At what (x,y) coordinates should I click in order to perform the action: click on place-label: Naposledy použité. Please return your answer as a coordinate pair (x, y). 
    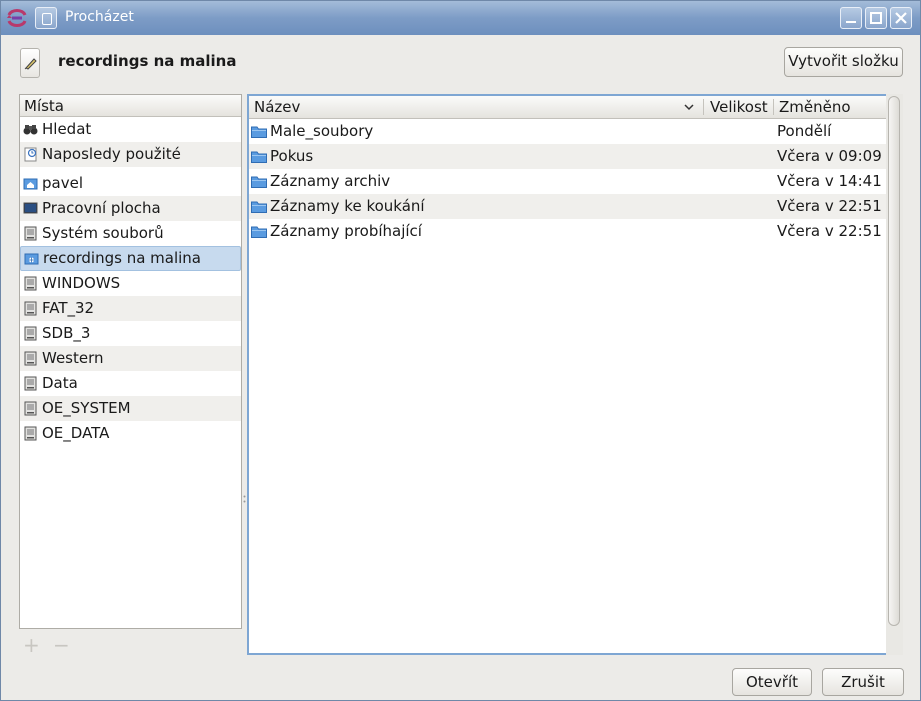
    Looking at the image, I should click on (111, 154).